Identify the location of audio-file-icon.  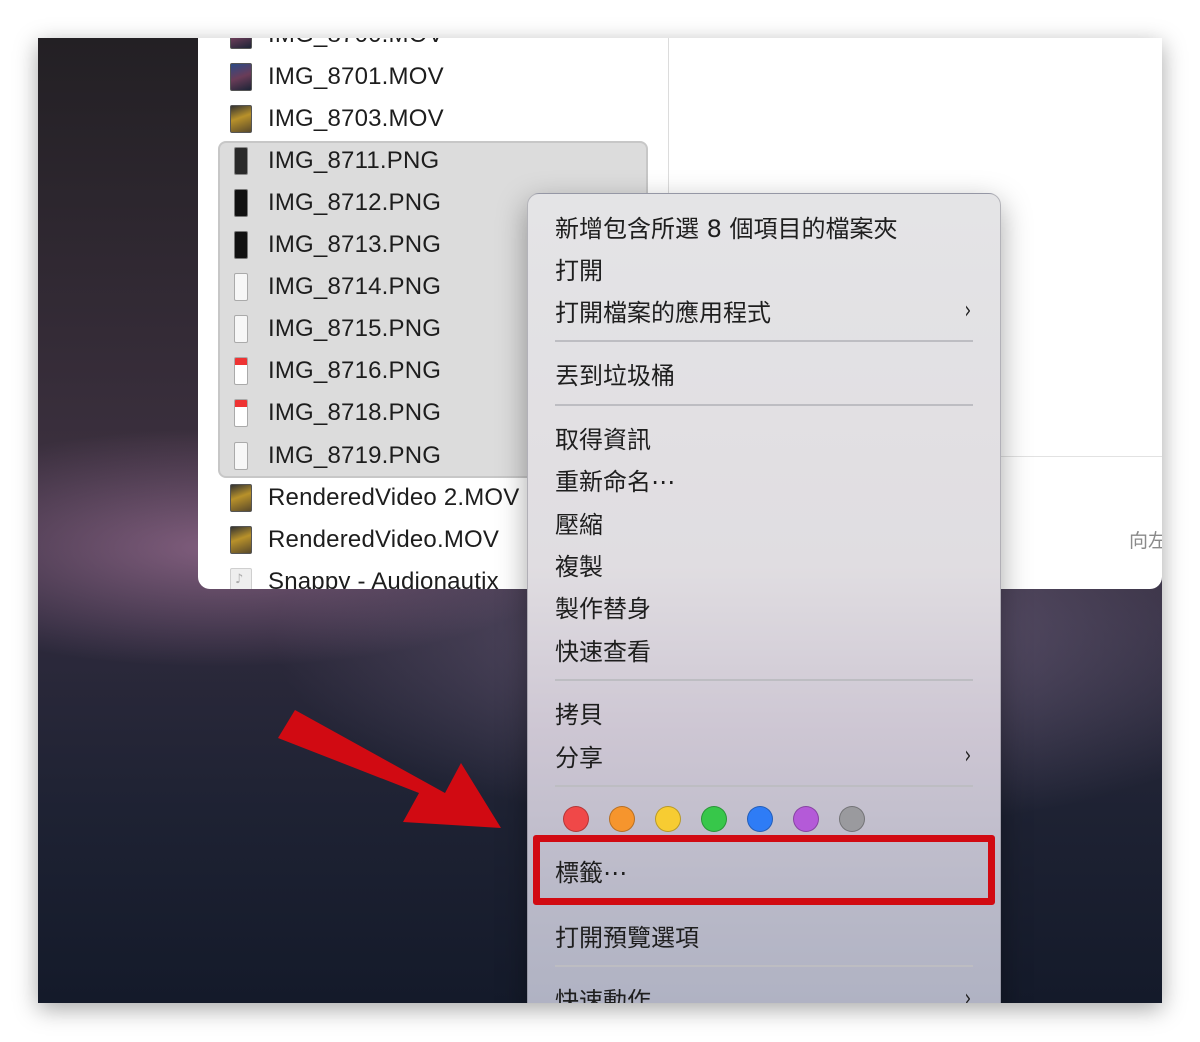
(241, 578).